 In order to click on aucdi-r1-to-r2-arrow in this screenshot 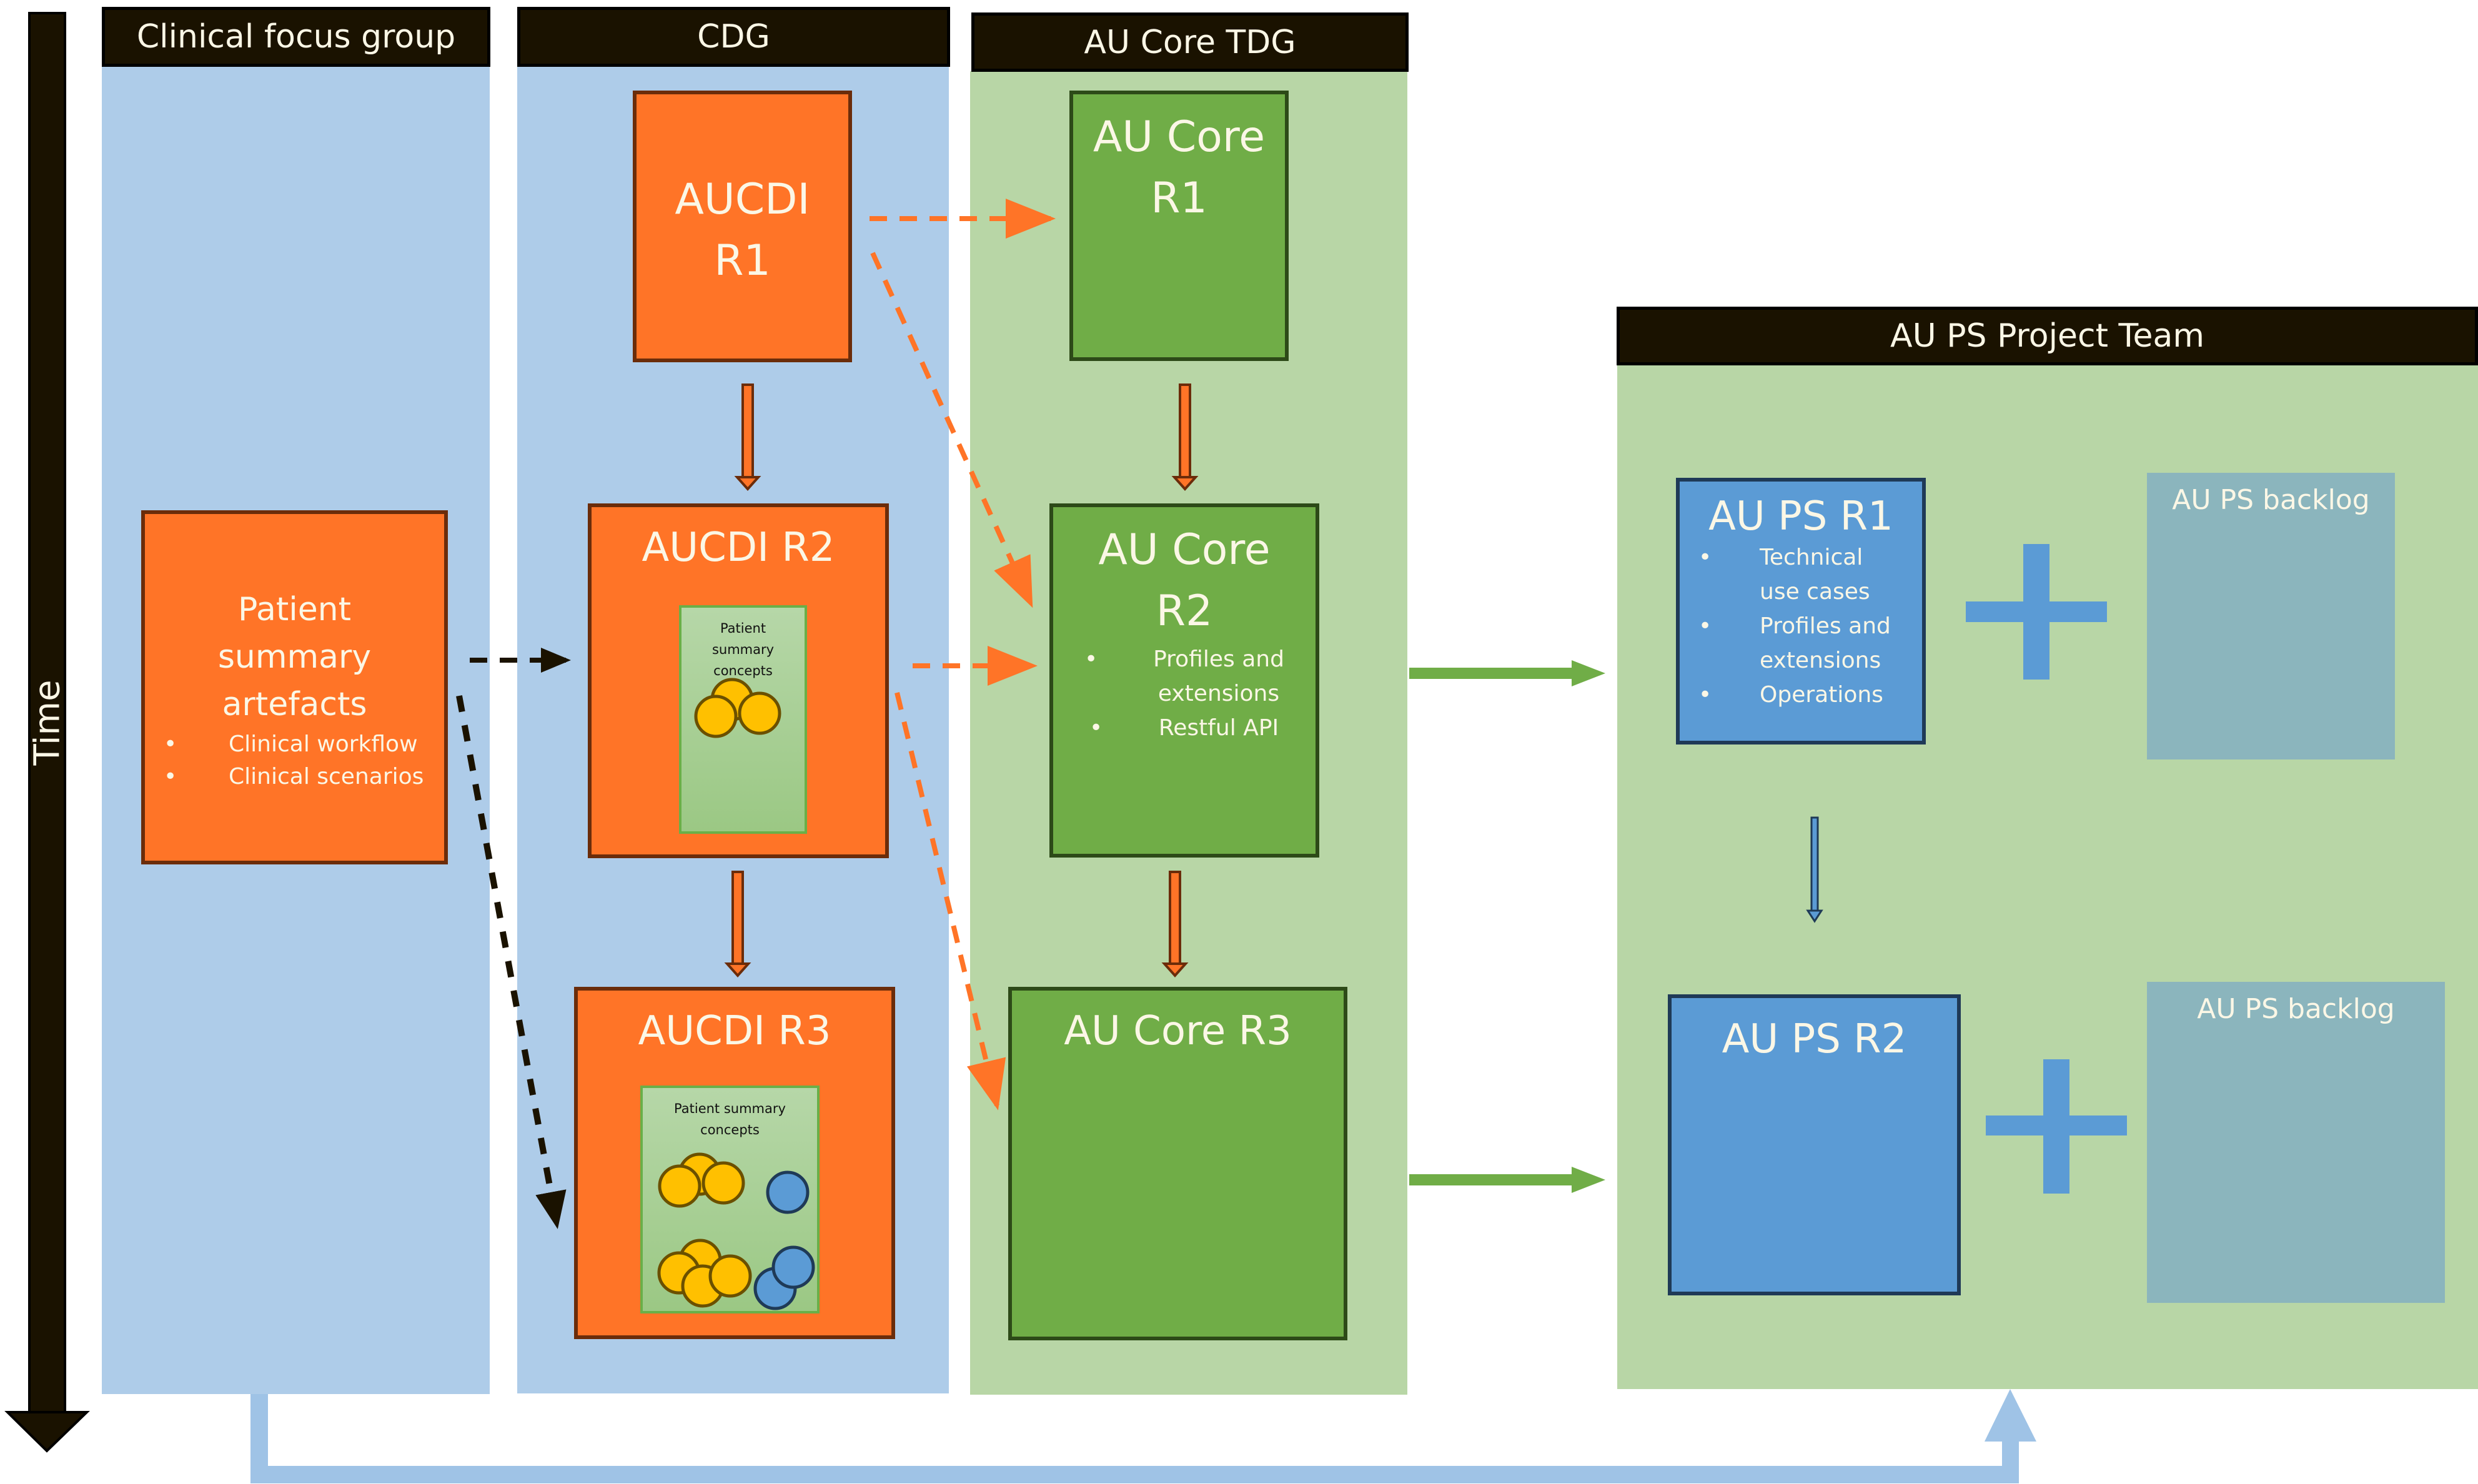, I will do `click(748, 437)`.